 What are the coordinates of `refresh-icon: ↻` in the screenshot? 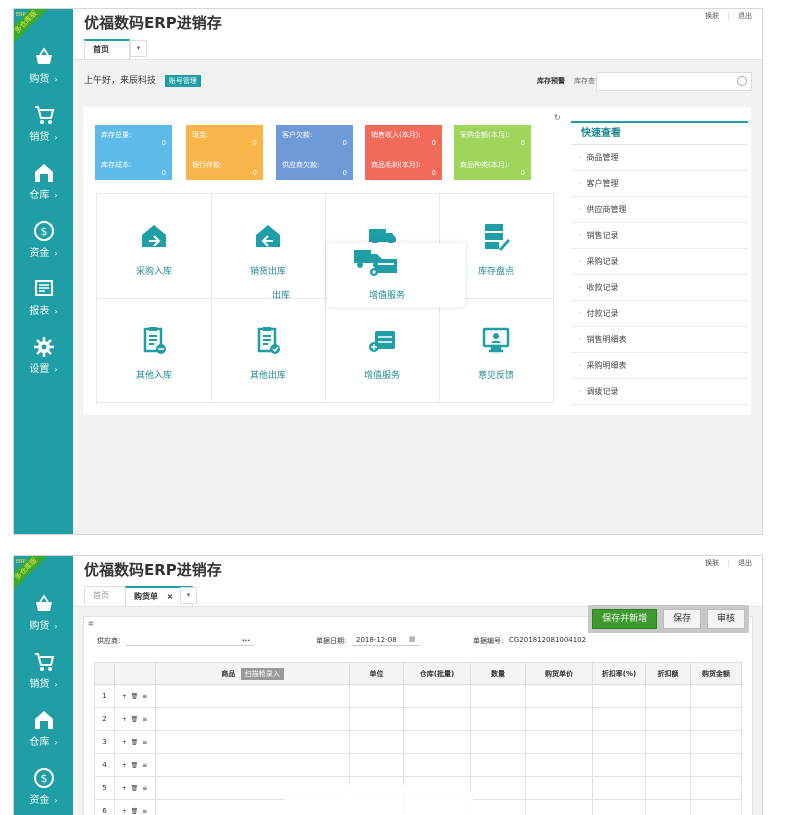 It's located at (557, 117).